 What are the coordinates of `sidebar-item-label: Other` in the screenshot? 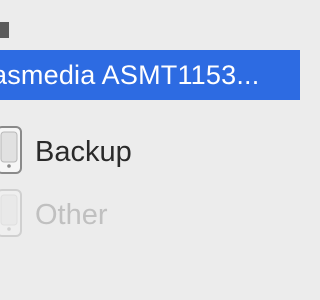 It's located at (71, 215).